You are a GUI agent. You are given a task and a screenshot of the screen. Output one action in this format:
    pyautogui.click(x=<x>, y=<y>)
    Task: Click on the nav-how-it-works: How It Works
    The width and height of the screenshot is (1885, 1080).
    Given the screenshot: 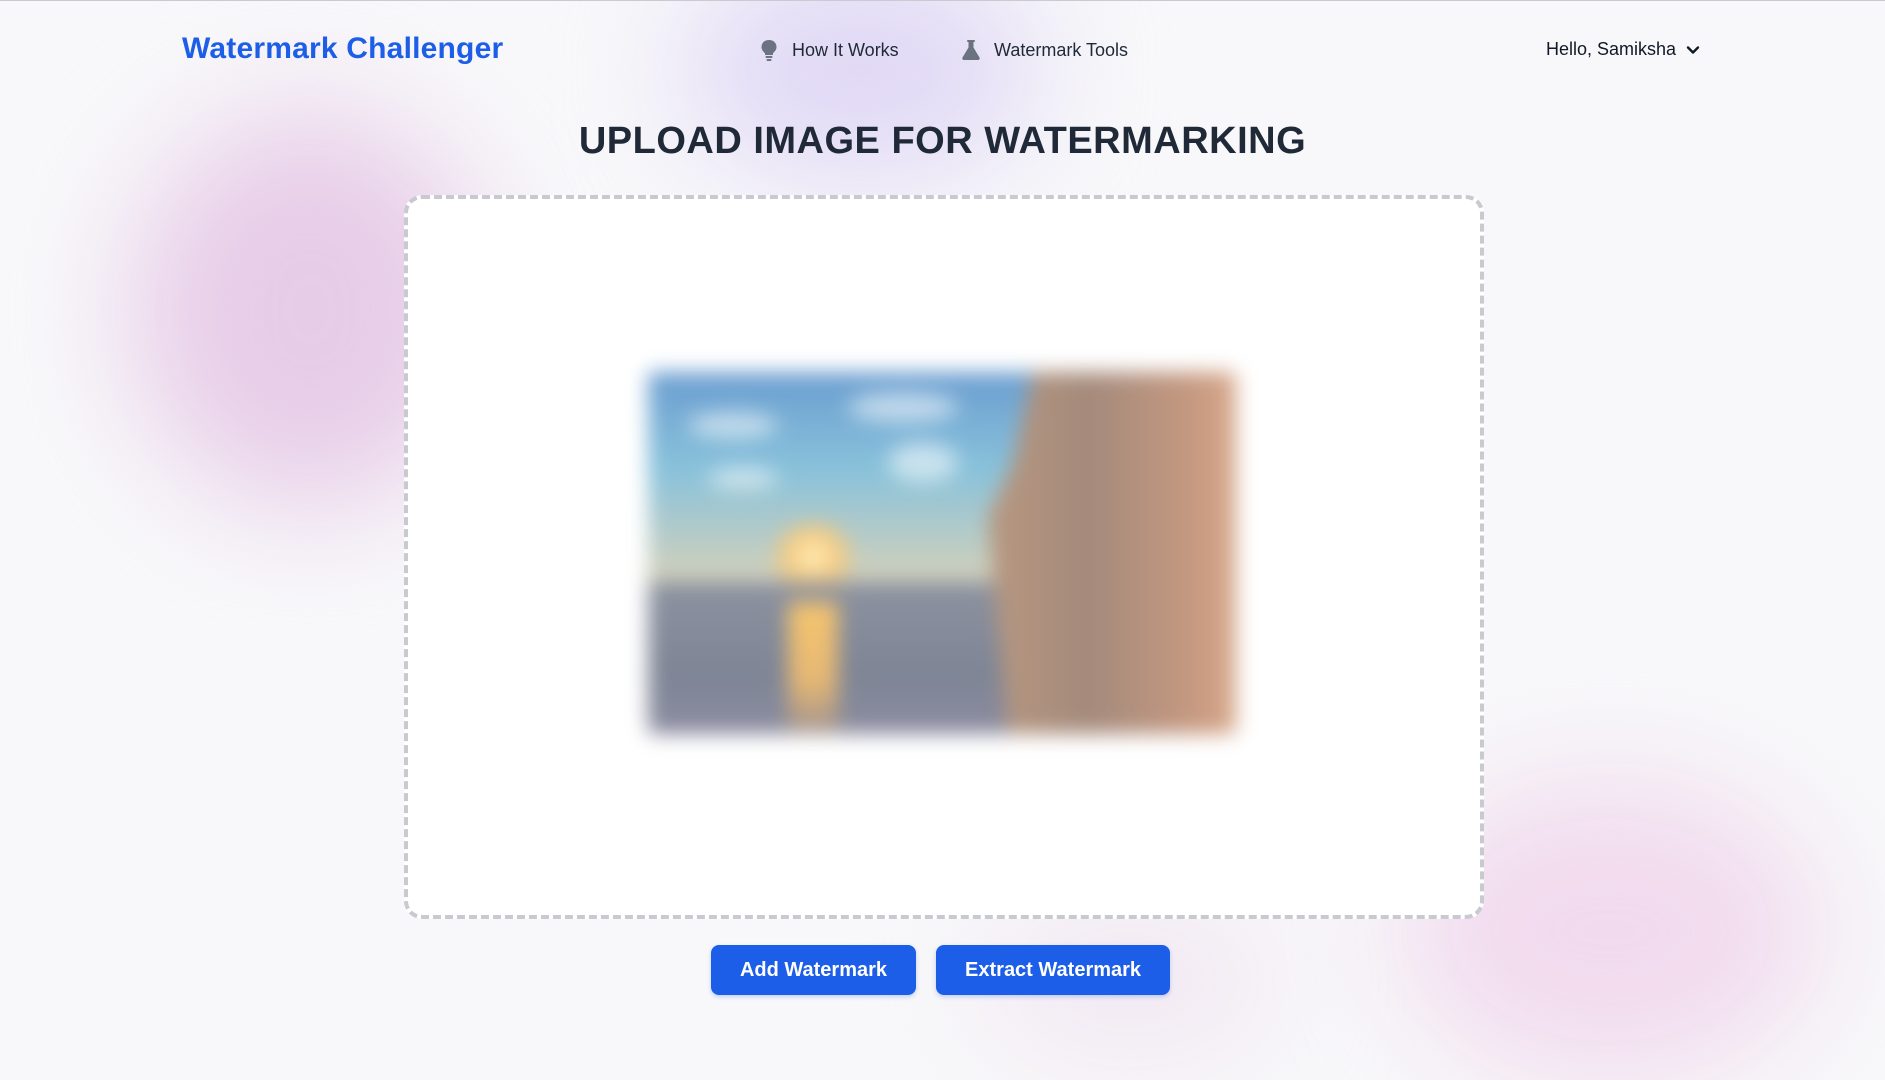 What is the action you would take?
    pyautogui.click(x=828, y=50)
    